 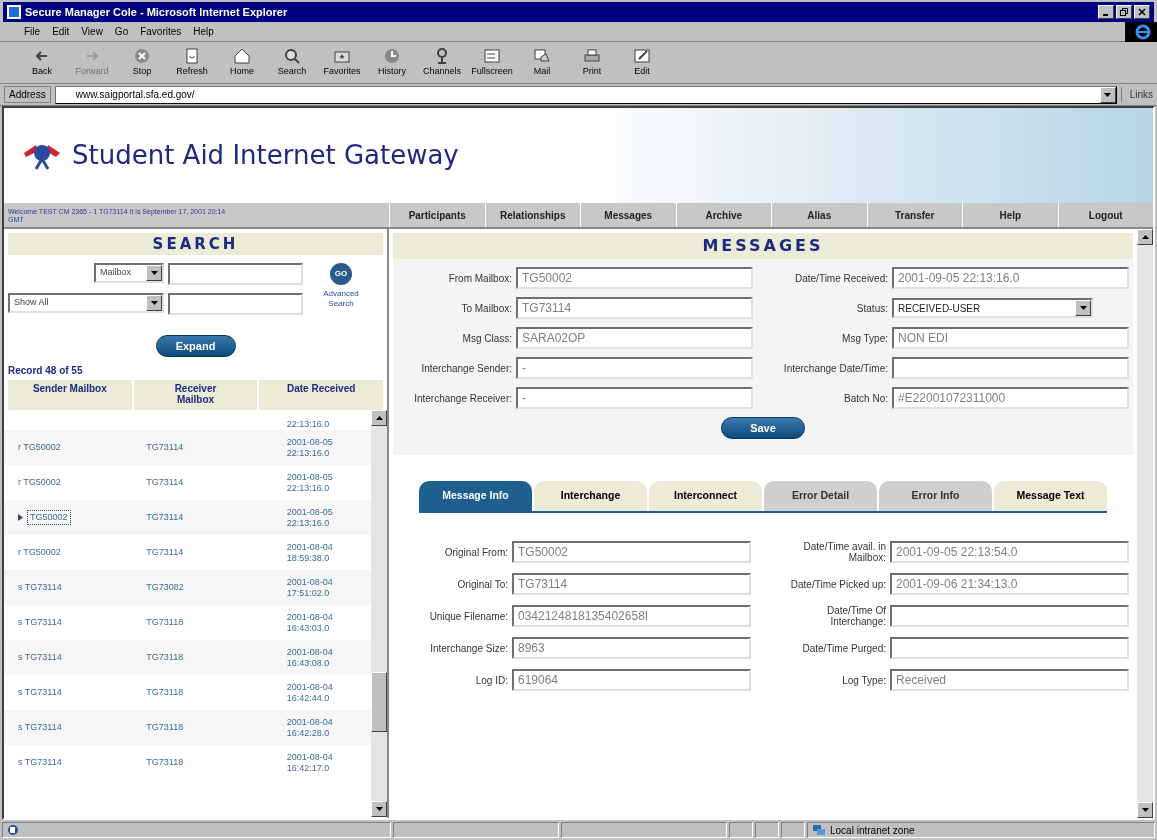 I want to click on readonly-field: 0342124818135402658I, so click(x=631, y=616).